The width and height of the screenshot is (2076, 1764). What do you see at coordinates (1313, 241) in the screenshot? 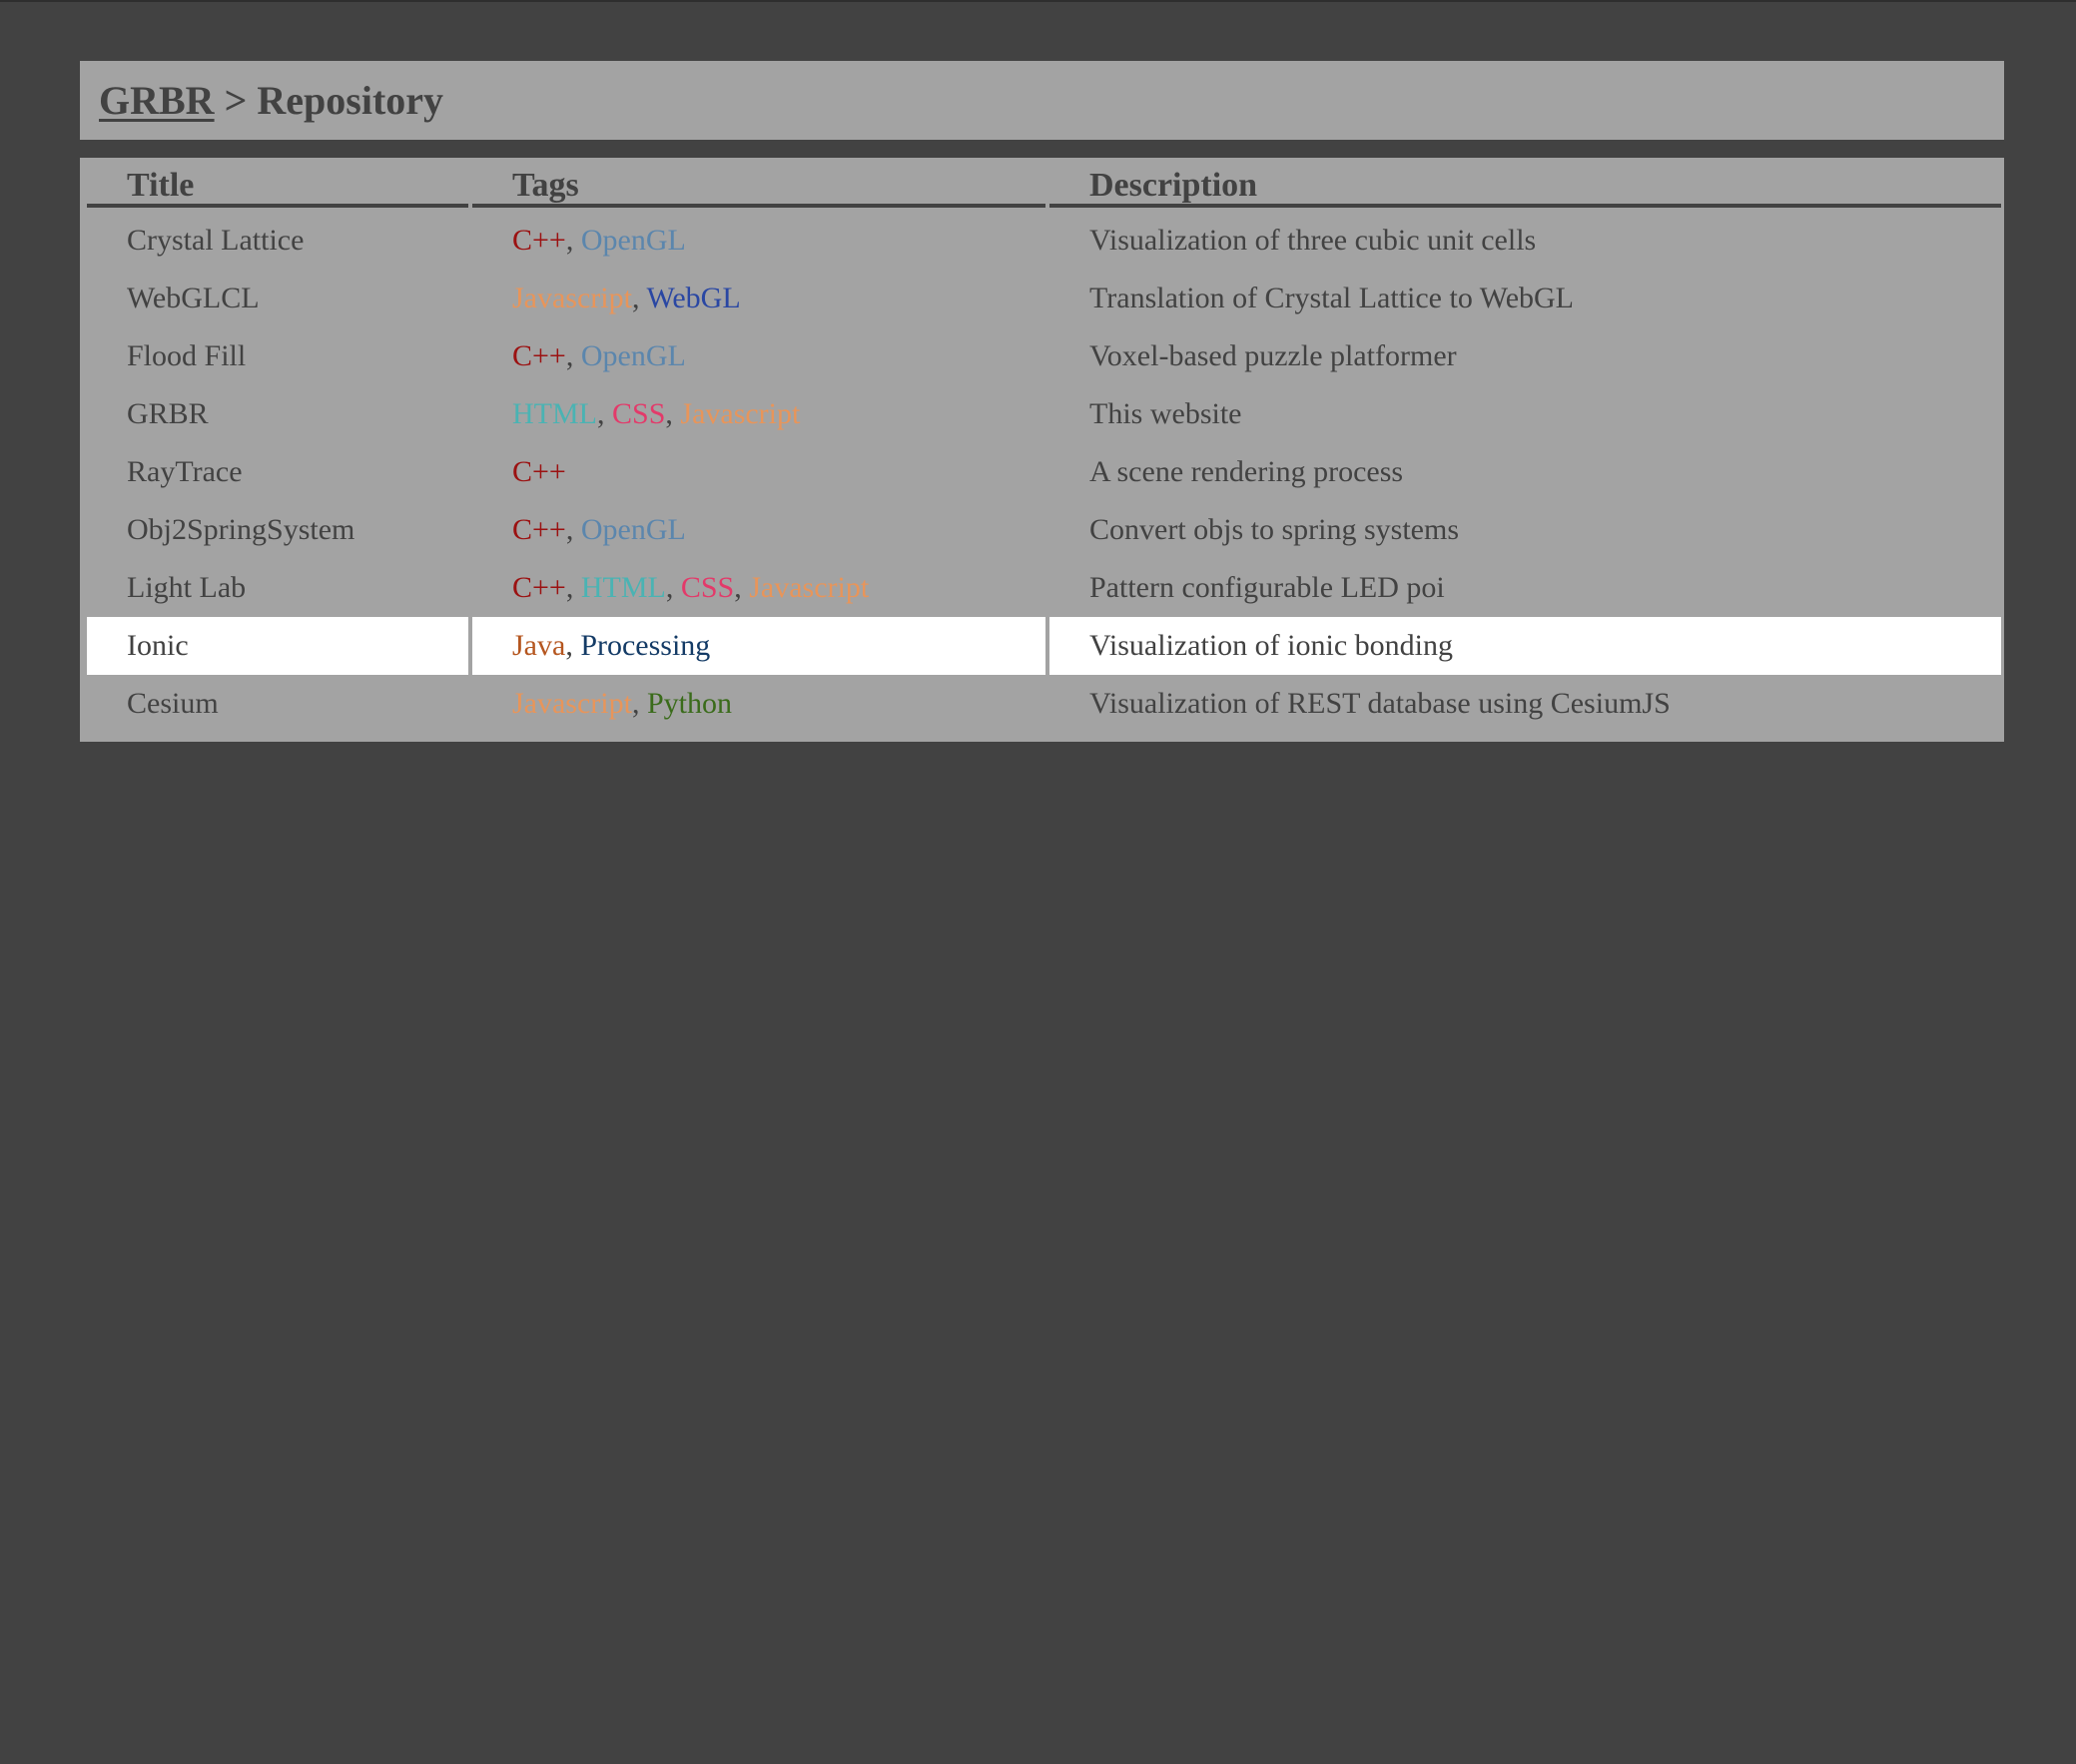
I see `project-description: Visualization of three cubic unit cells` at bounding box center [1313, 241].